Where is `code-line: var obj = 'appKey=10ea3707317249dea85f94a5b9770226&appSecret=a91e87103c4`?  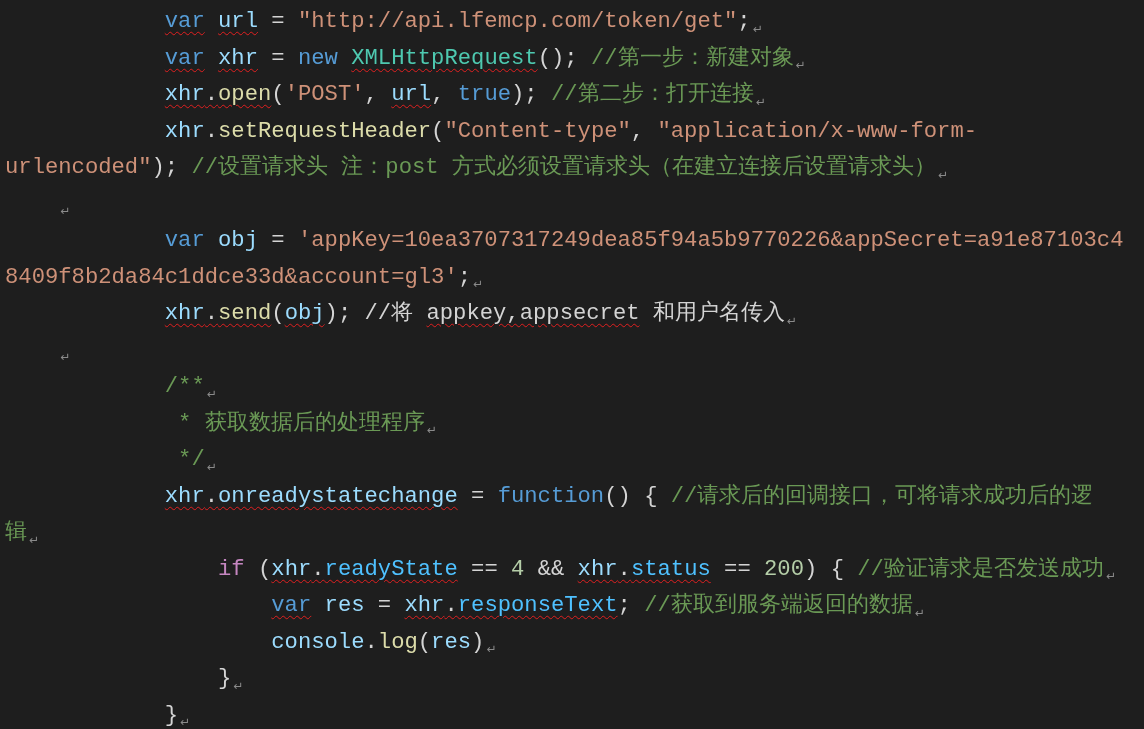 code-line: var obj = 'appKey=10ea3707317249dea85f94a5b9770226&appSecret=a91e87103c4 is located at coordinates (644, 241).